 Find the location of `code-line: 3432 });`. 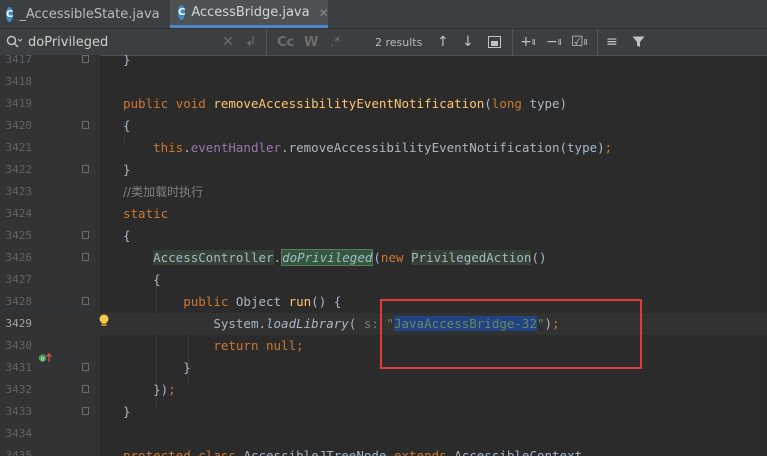

code-line: 3432 }); is located at coordinates (90, 389).